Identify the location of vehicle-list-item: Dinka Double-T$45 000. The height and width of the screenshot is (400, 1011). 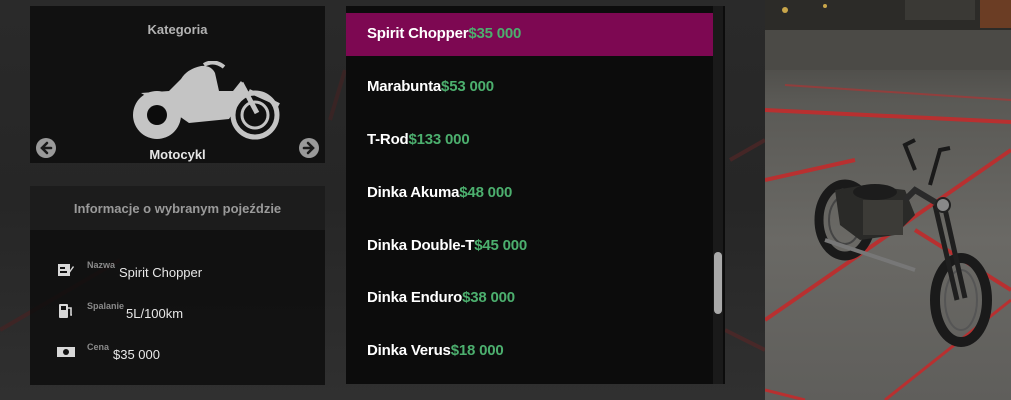
(529, 246).